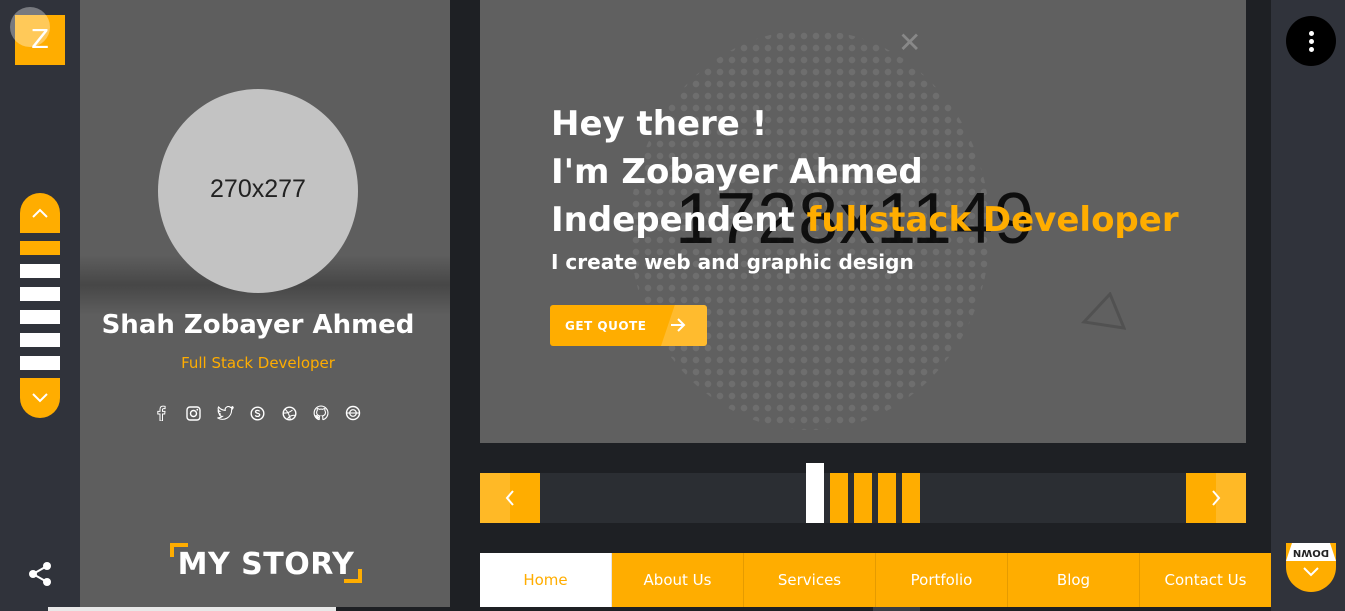  I want to click on section-indicators, so click(40, 310).